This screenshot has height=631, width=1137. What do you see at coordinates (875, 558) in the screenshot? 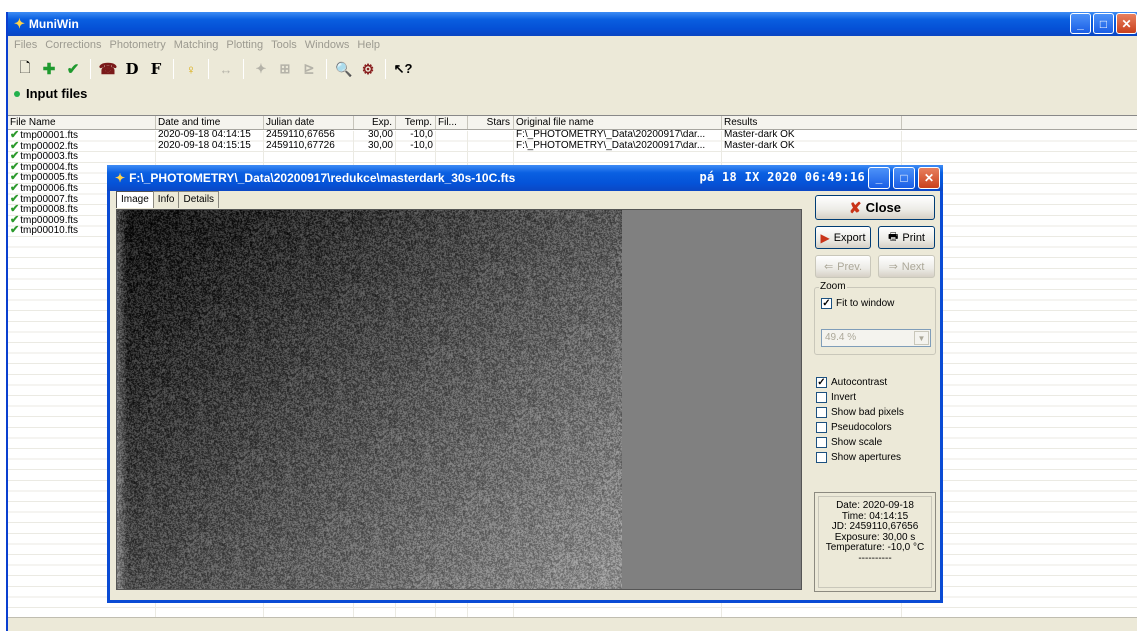
I see `info-dashes: ----------` at bounding box center [875, 558].